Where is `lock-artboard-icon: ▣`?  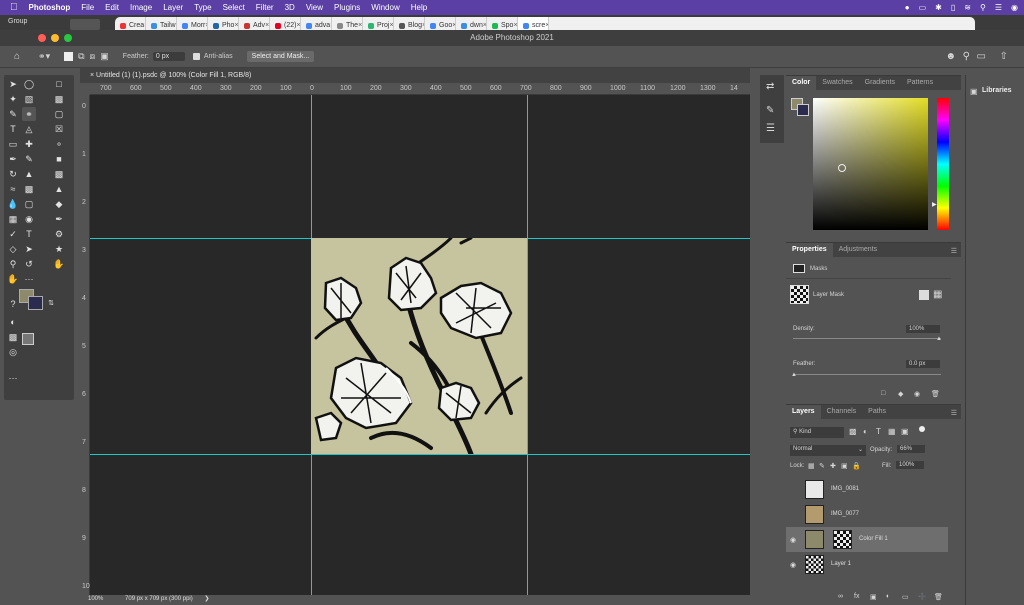 lock-artboard-icon: ▣ is located at coordinates (844, 466).